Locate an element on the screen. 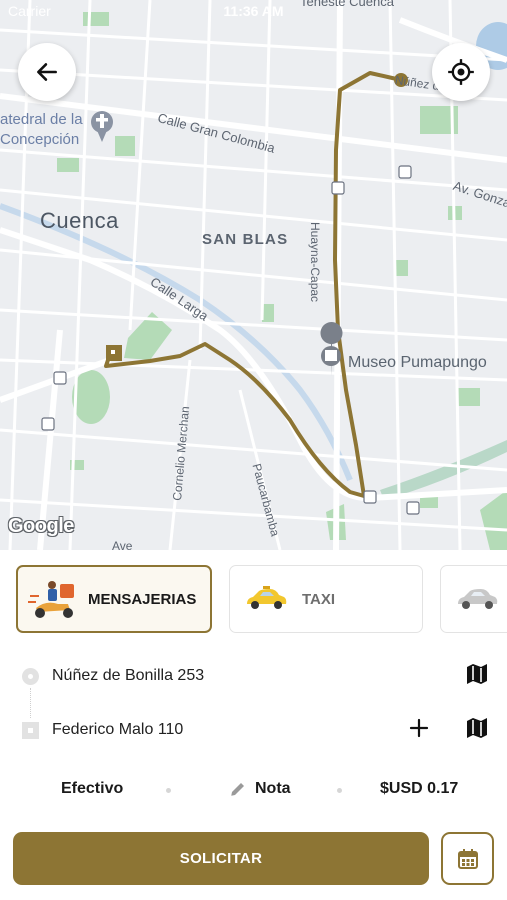 The width and height of the screenshot is (507, 900). destination-square-icon is located at coordinates (30, 730).